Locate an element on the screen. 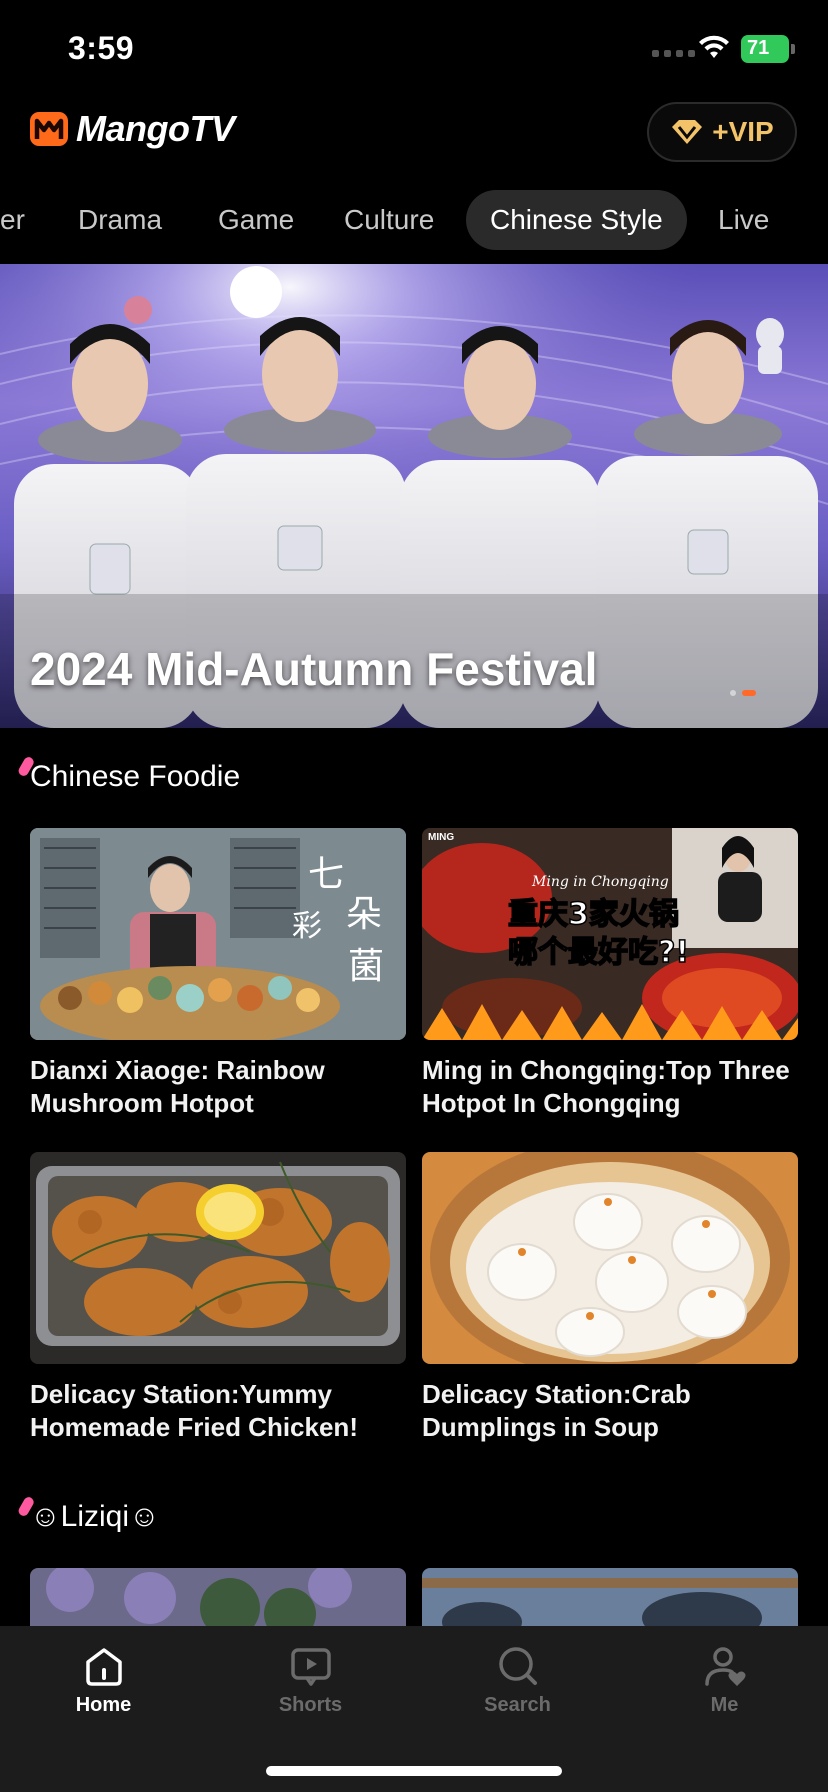 The height and width of the screenshot is (1792, 828). video-title: Delicacy Station:Crab Dumplings in Soup is located at coordinates (556, 1410).